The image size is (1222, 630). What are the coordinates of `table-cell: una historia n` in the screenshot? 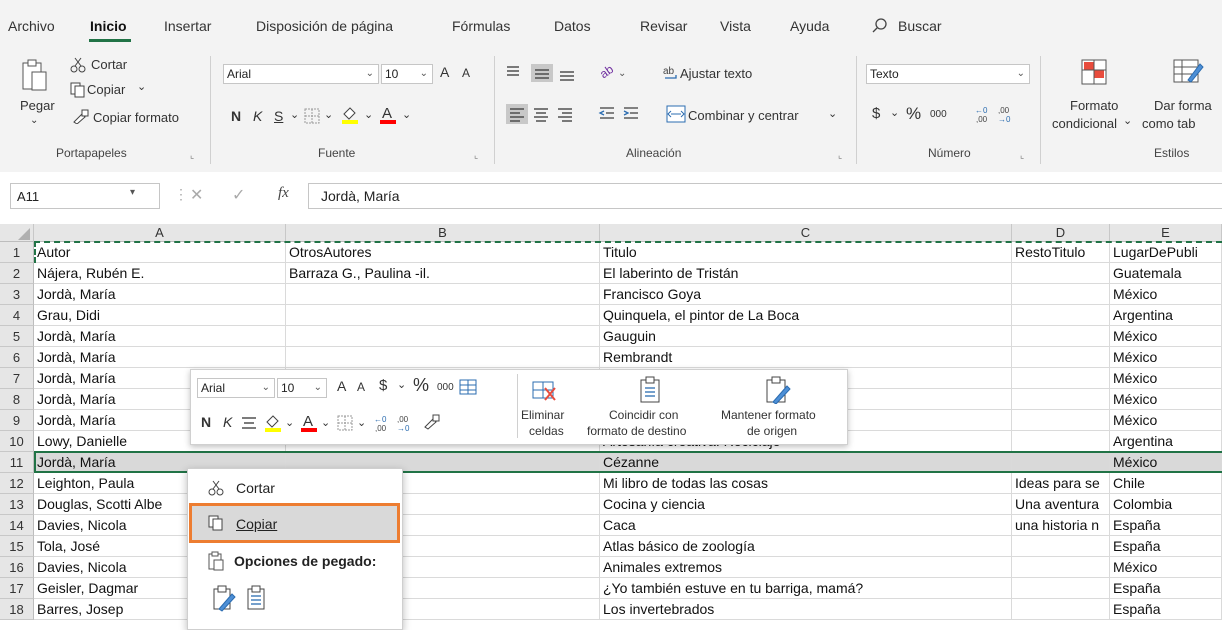 It's located at (1061, 525).